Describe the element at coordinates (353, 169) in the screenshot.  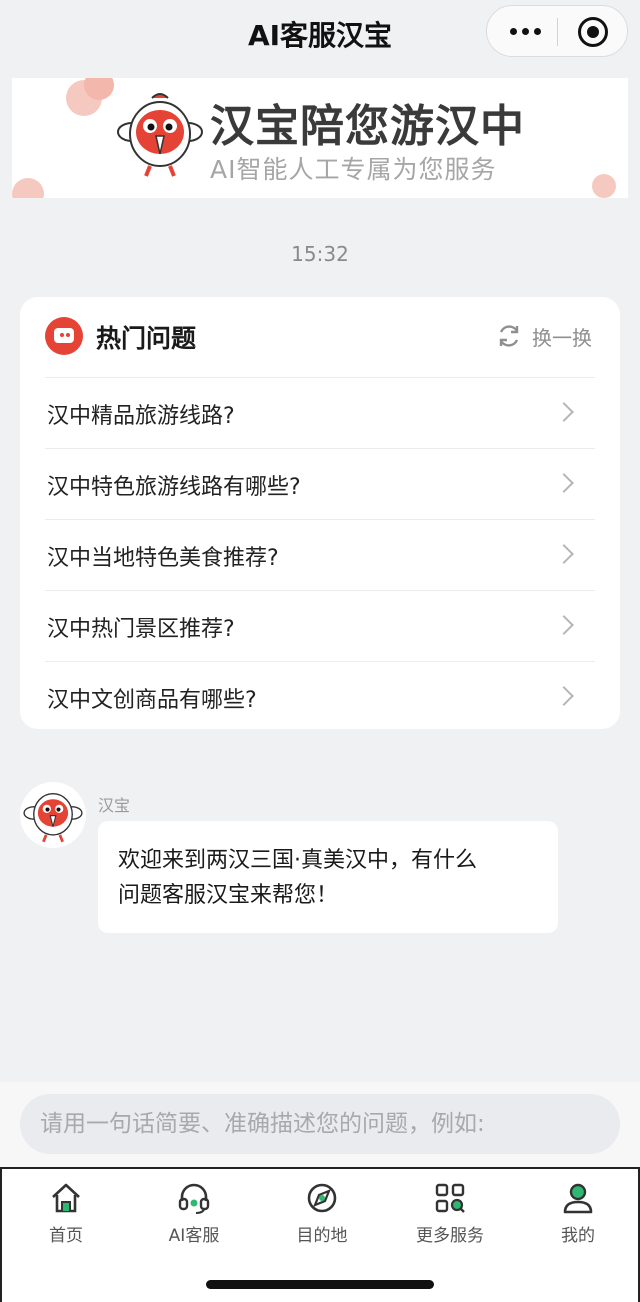
I see `banner-subline: AI智能人工专属为您服务` at that location.